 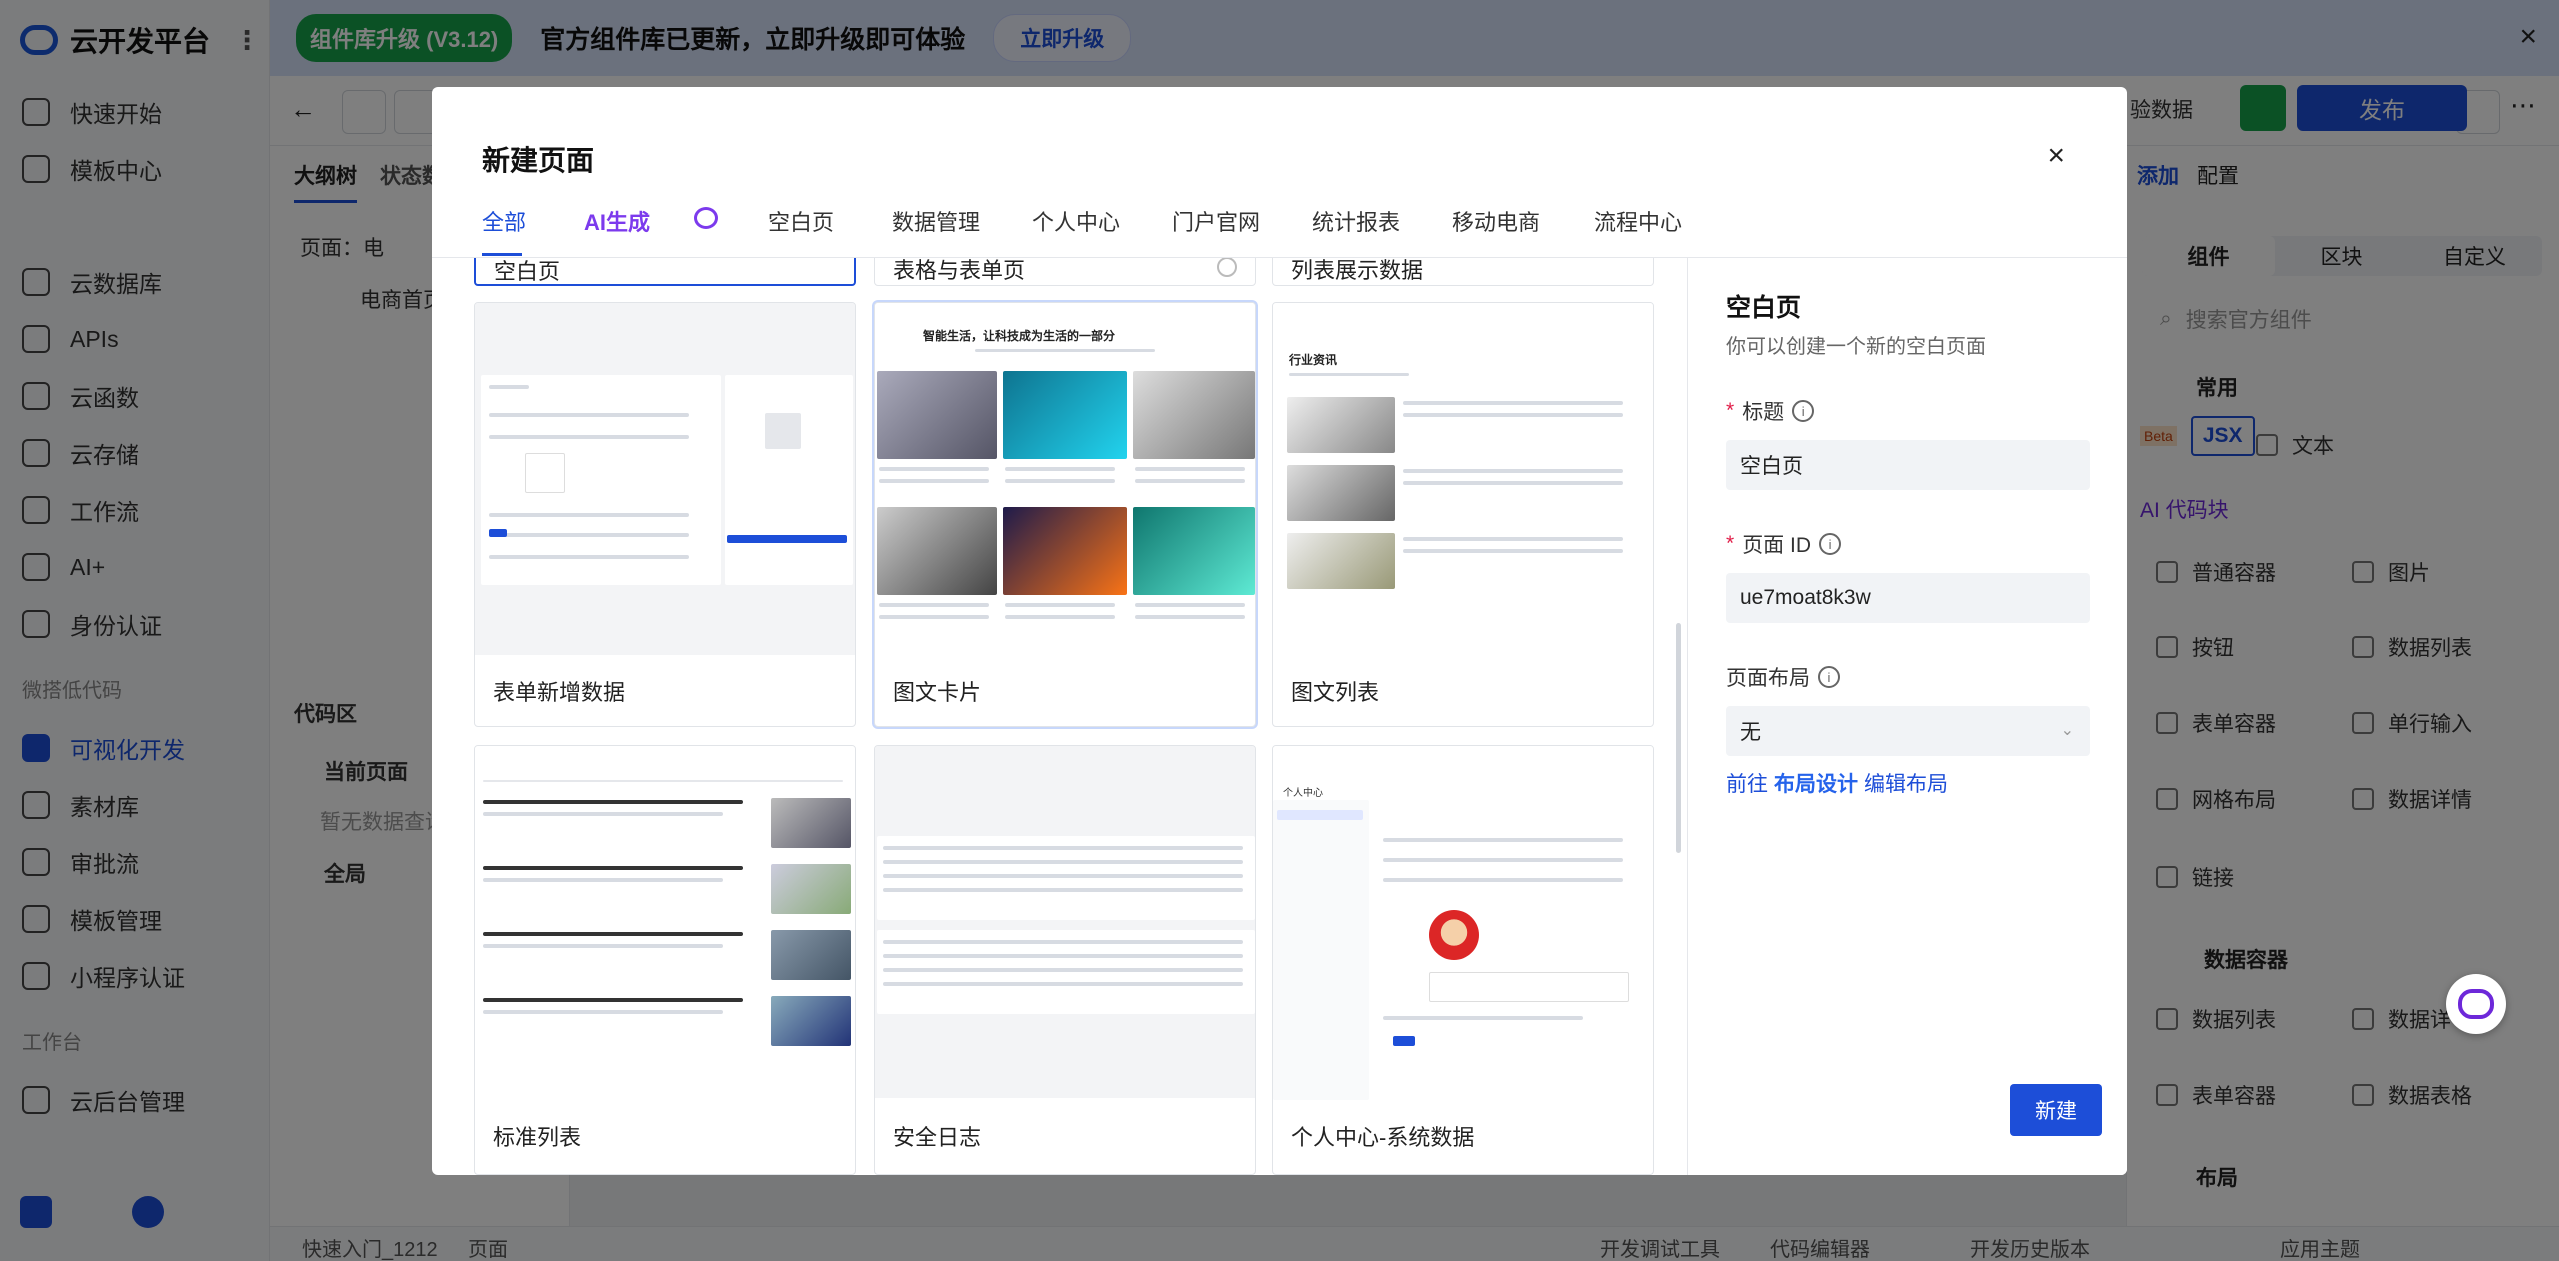 I want to click on tab-personal-center: 个人中心, so click(x=1076, y=221).